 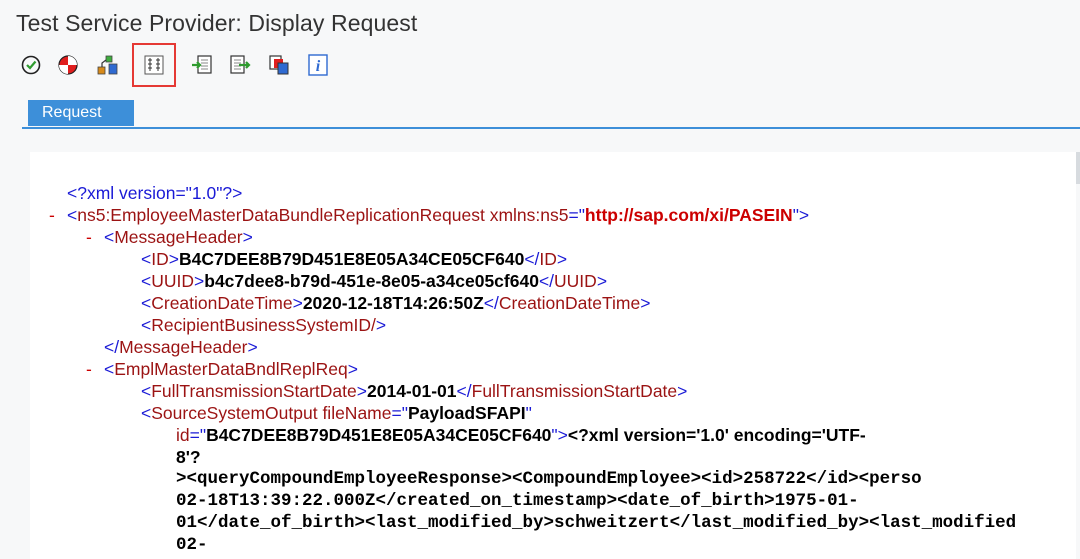 I want to click on creation-value: 2020-12-18T14:26:50Z, so click(x=393, y=303).